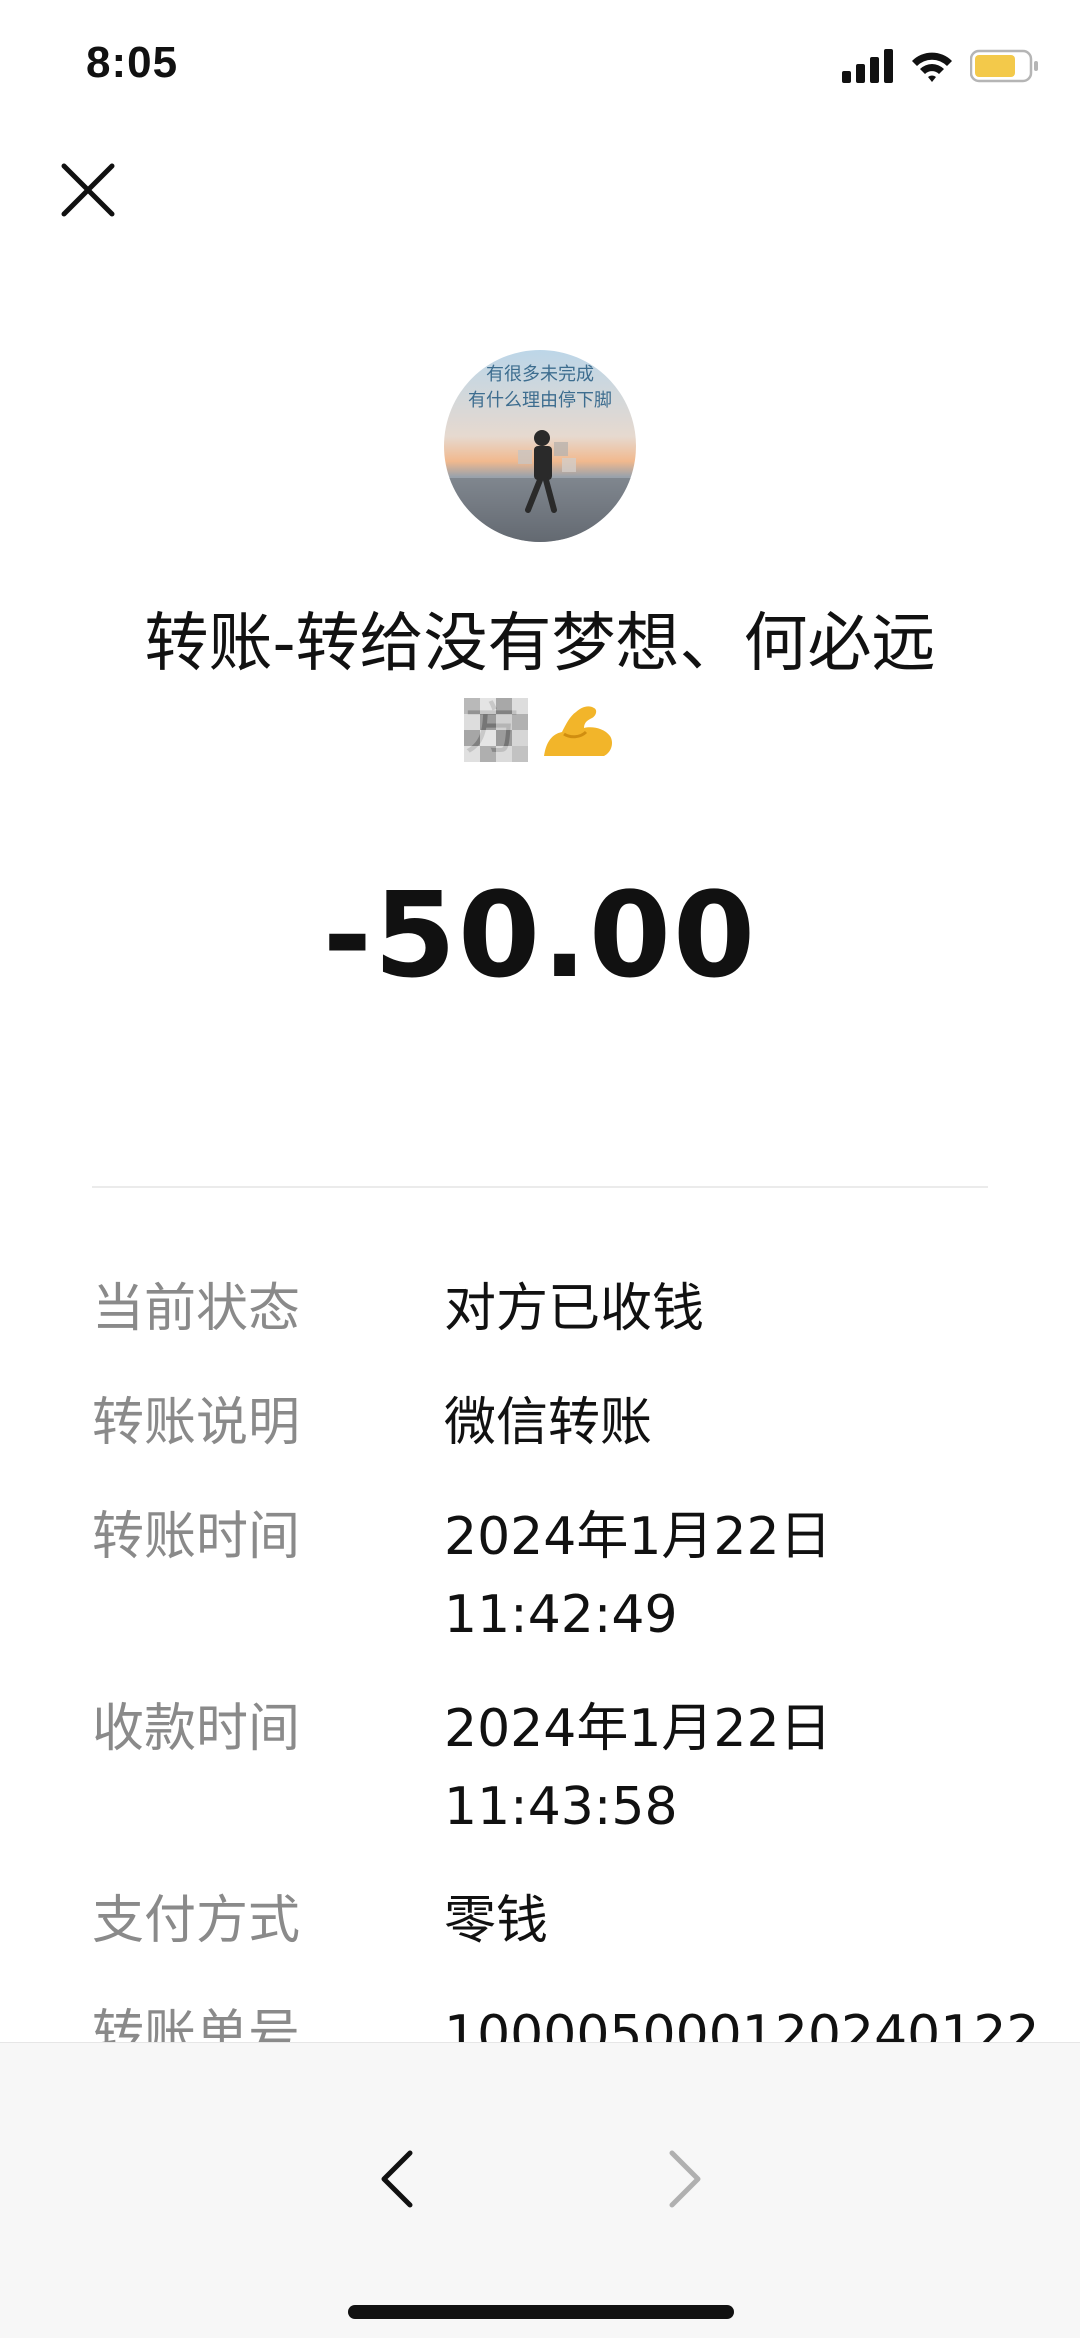  I want to click on avatar-caption-line2: 有什么理由停下脚, so click(540, 400).